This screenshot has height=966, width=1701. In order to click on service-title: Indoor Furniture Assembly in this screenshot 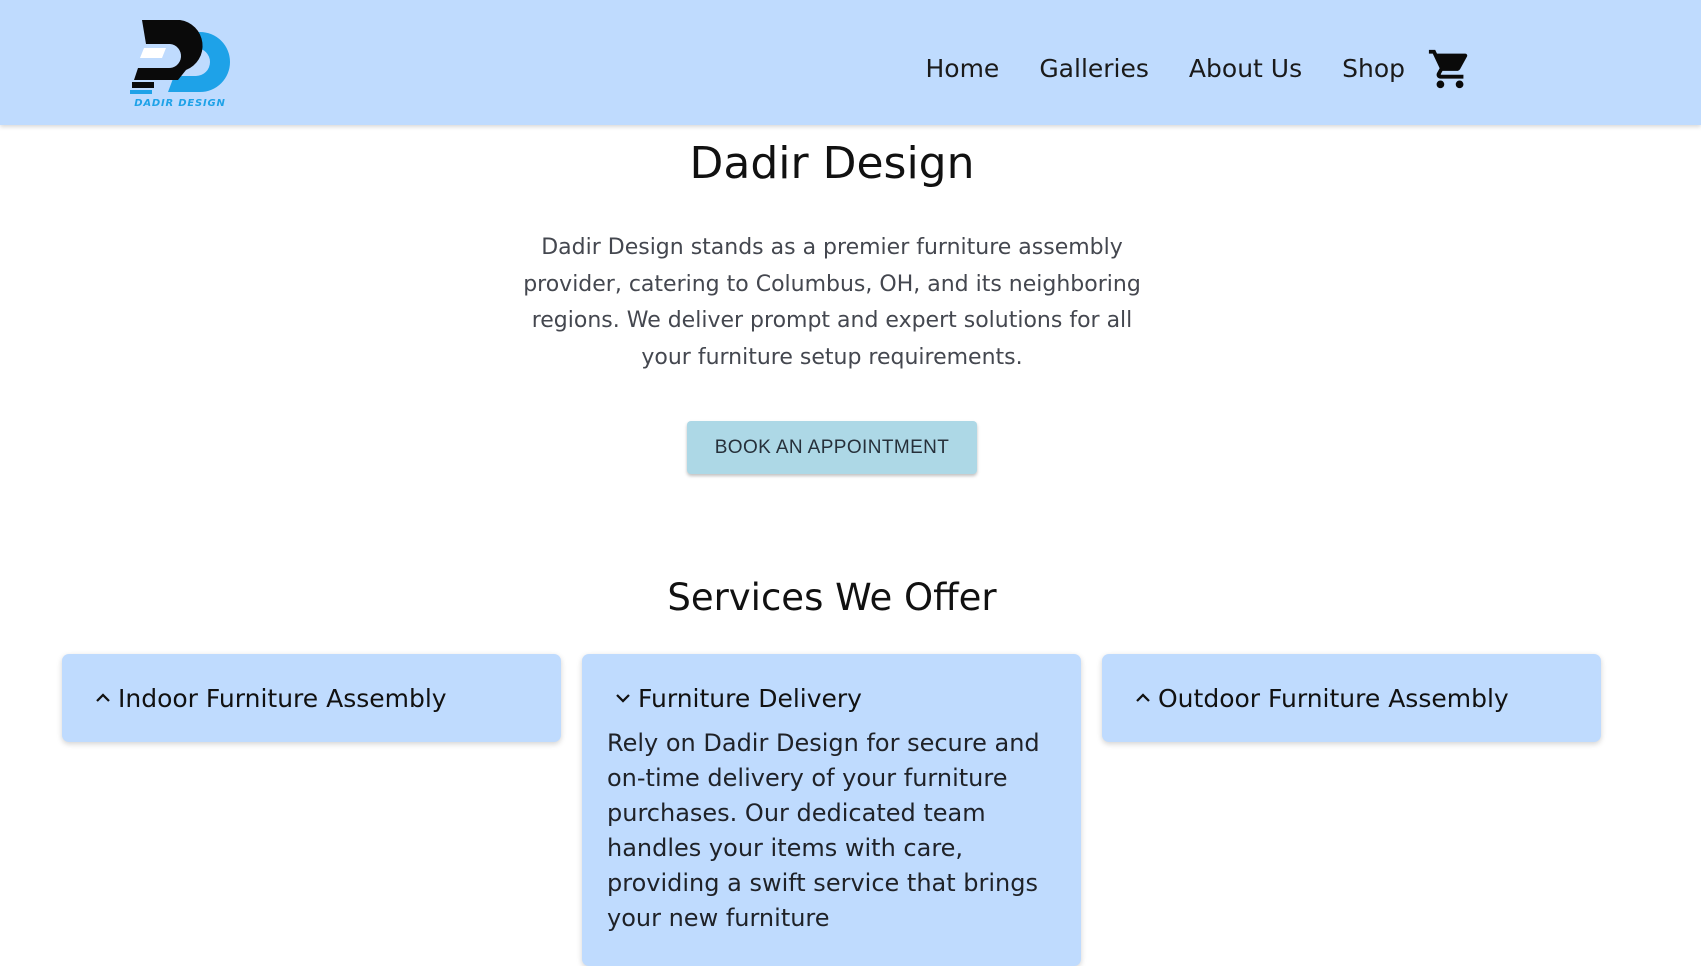, I will do `click(282, 698)`.